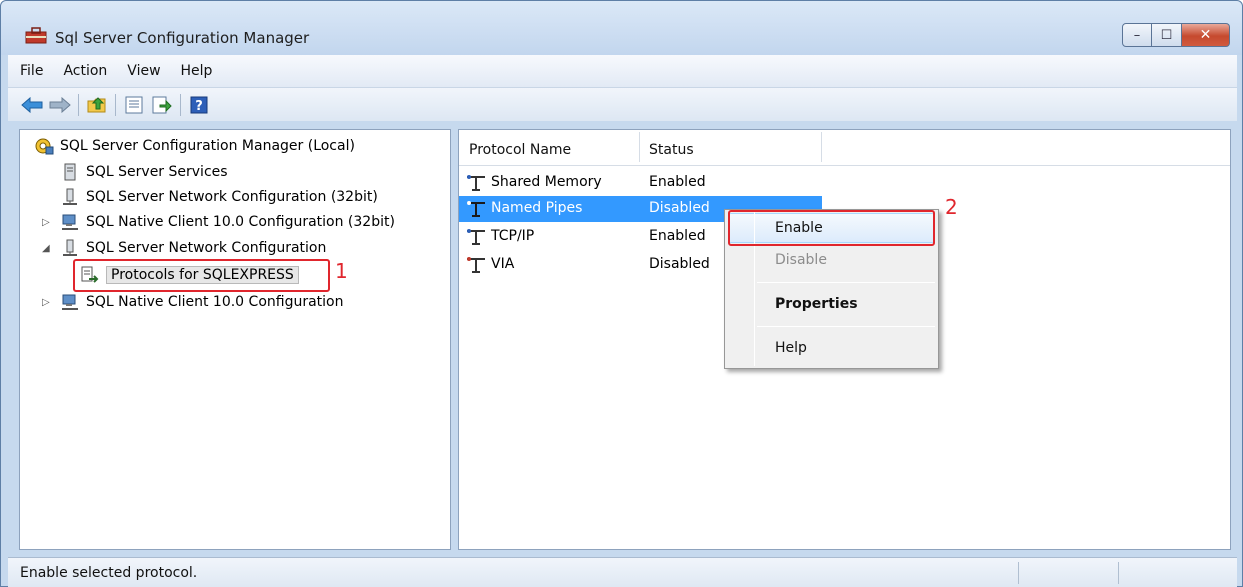  I want to click on tree-item-label: SQL Server Network Configuration (32bit), so click(232, 197).